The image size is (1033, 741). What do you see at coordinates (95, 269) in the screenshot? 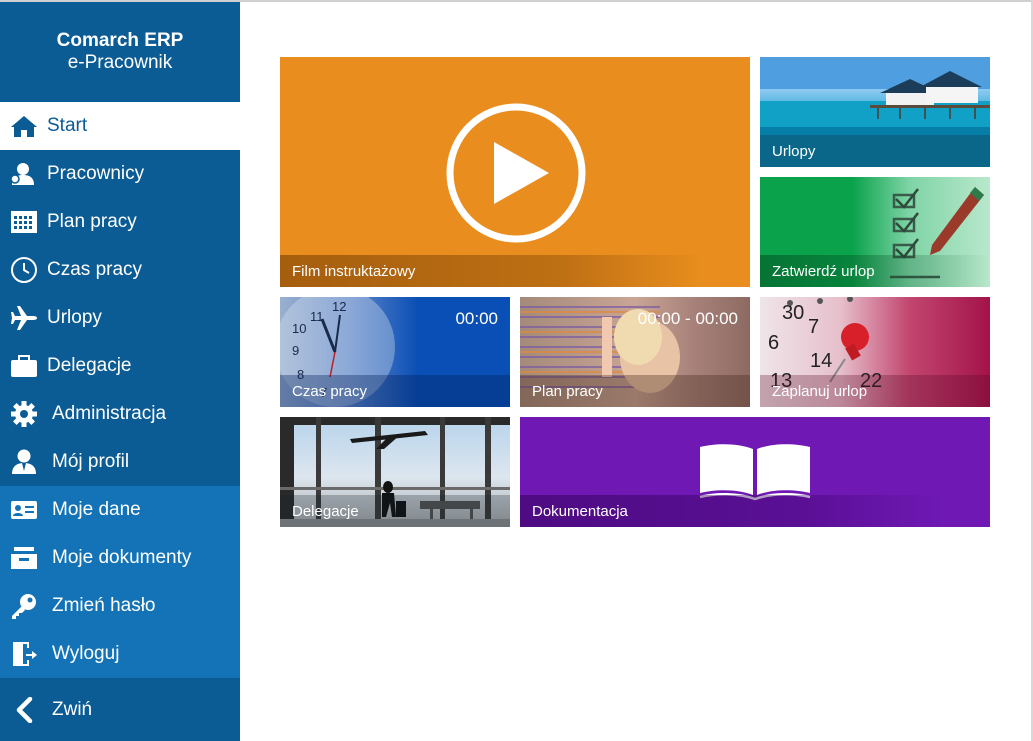
I see `nav-label: Czas pracy` at bounding box center [95, 269].